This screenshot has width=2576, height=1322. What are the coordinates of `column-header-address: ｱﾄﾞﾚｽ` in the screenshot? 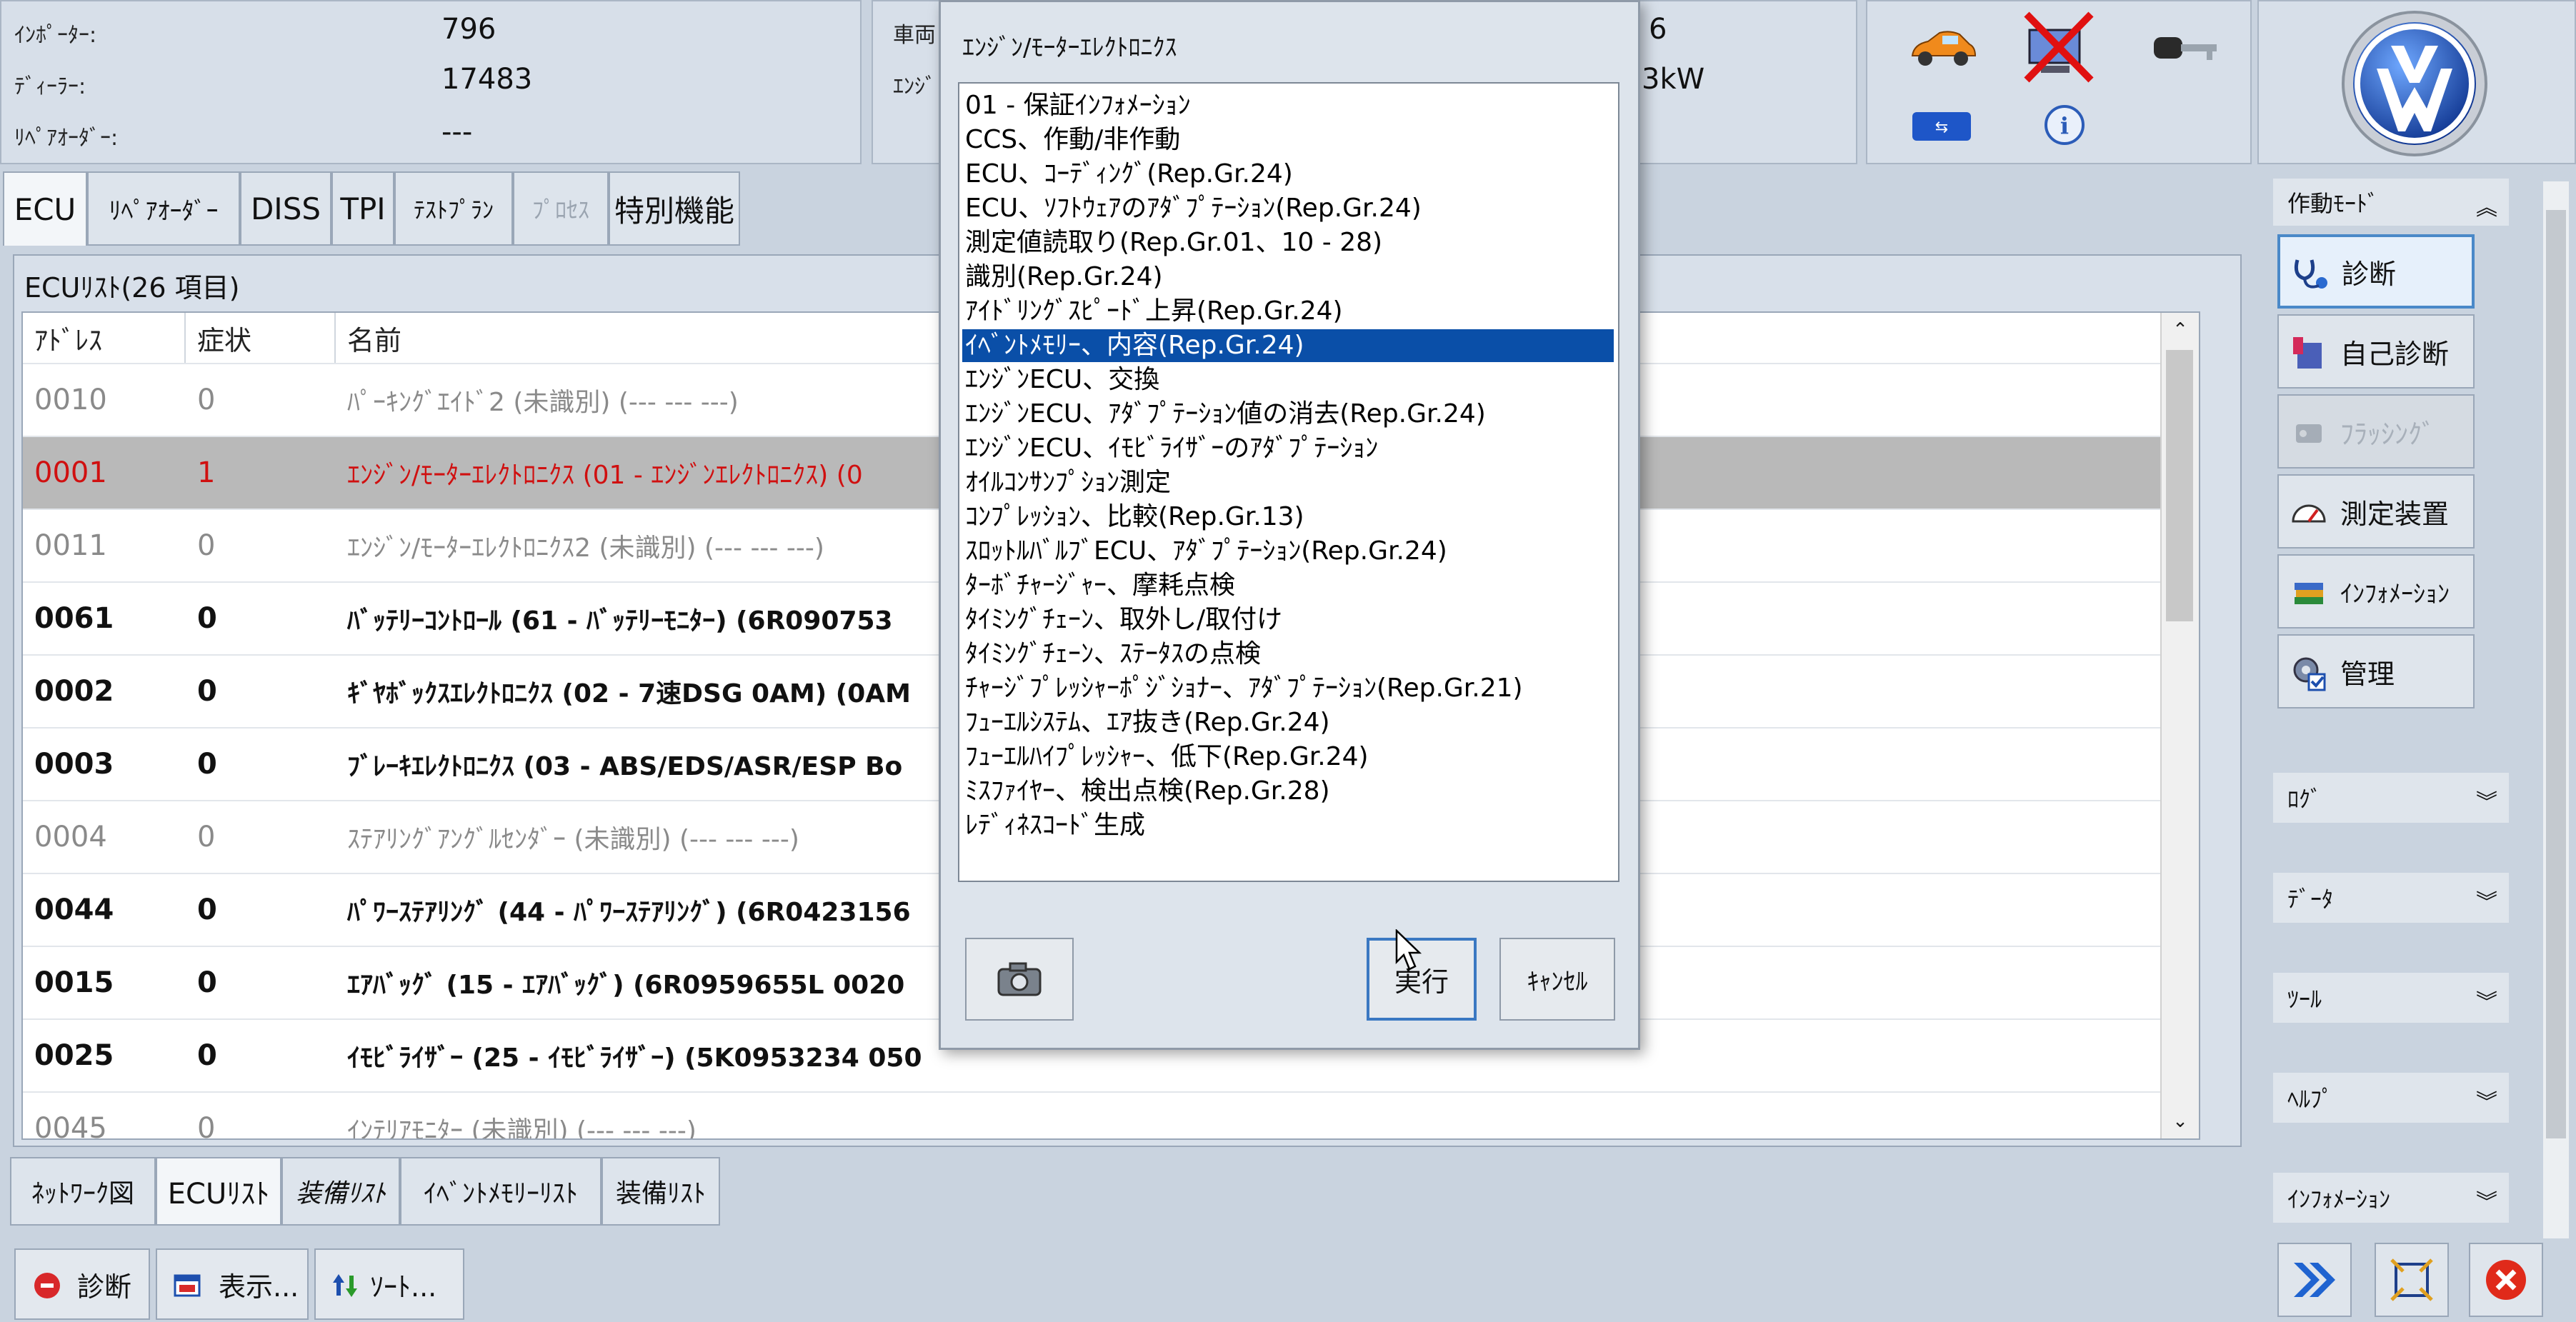 It's located at (105, 338).